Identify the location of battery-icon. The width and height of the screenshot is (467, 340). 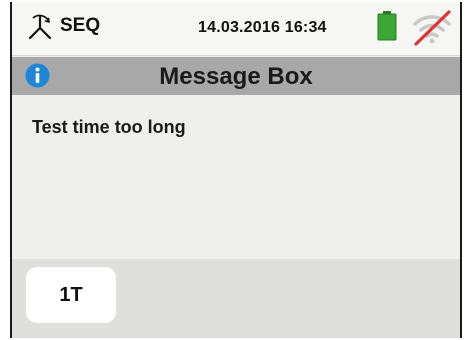
(387, 26).